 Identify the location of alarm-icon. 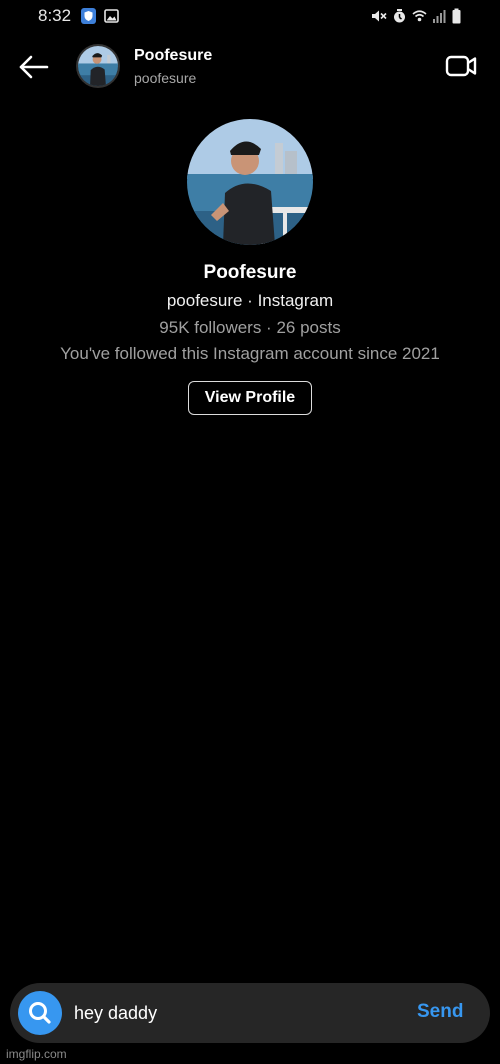
(399, 16).